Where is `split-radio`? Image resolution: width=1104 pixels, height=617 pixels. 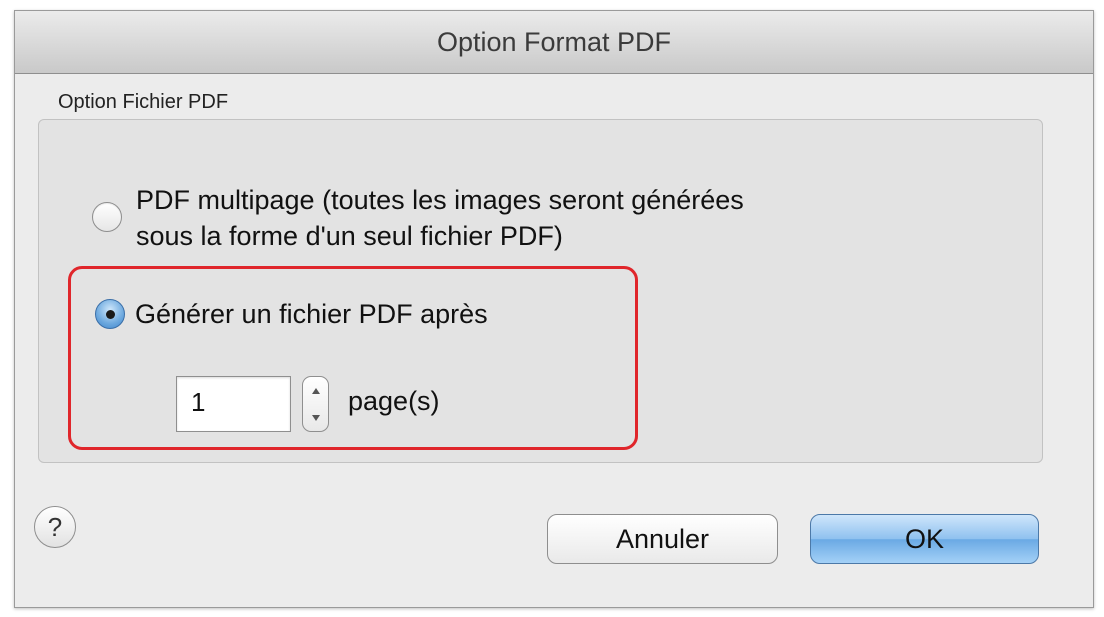
split-radio is located at coordinates (110, 314).